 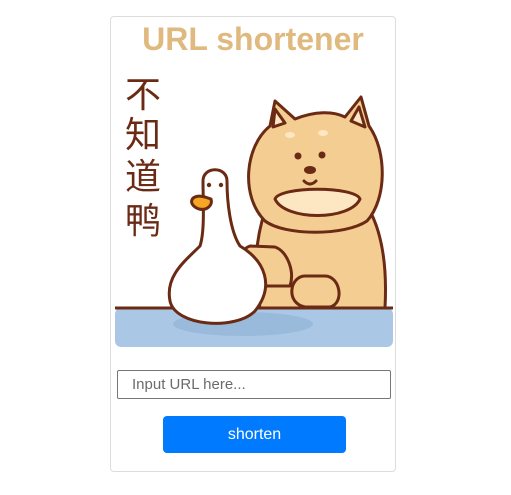 I want to click on caption-char-2: 知, so click(x=143, y=135).